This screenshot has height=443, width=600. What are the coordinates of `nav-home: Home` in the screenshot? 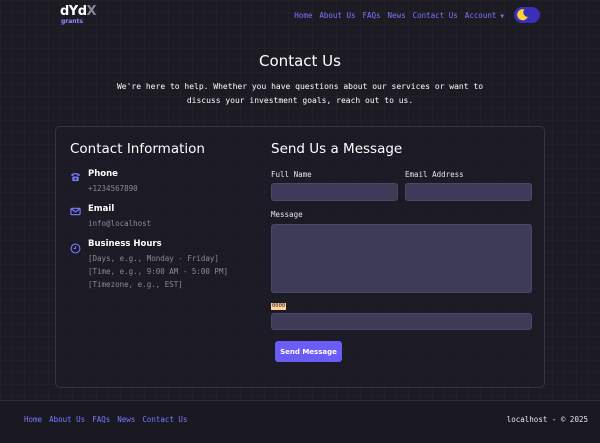 It's located at (303, 16).